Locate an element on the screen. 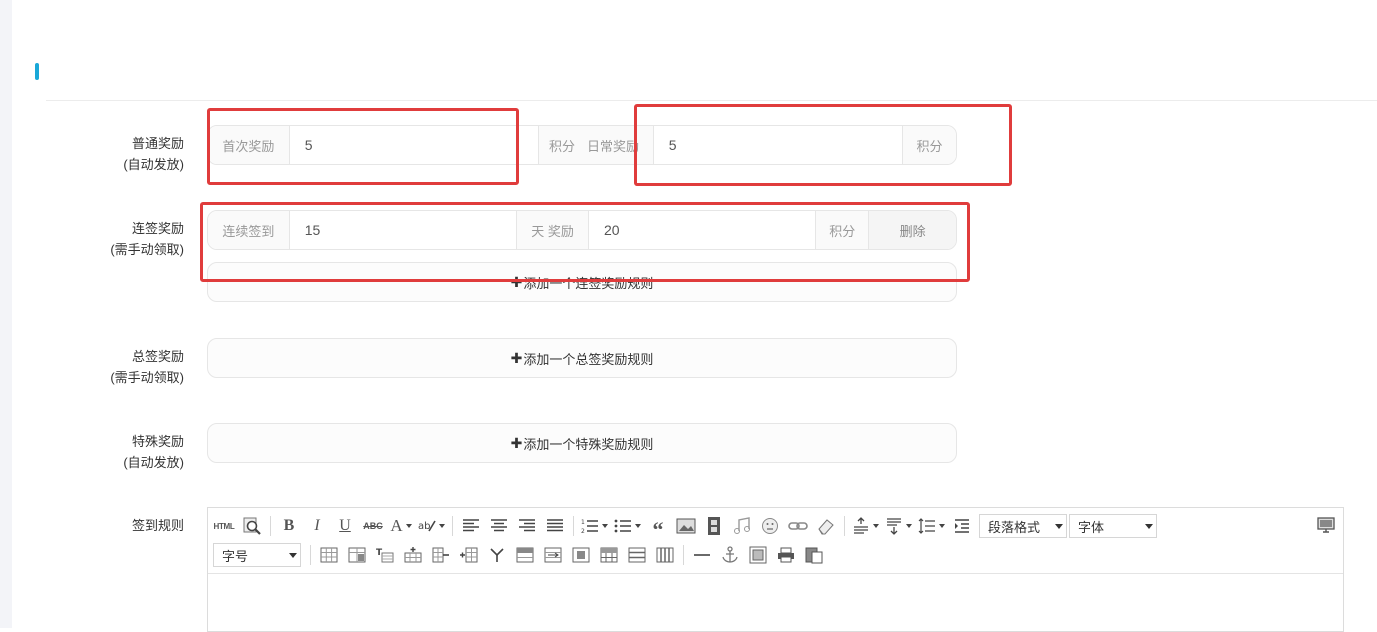  italic-icon: I is located at coordinates (317, 526).